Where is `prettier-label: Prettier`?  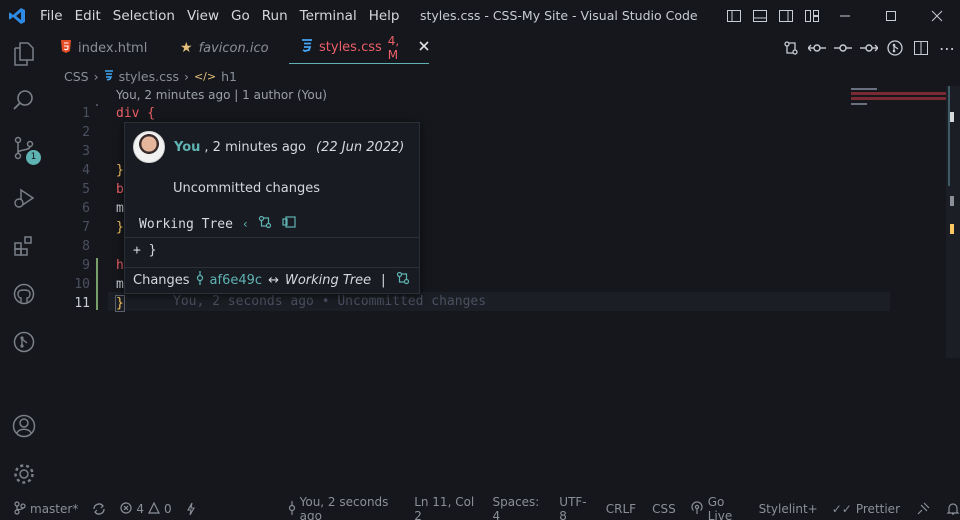 prettier-label: Prettier is located at coordinates (877, 509).